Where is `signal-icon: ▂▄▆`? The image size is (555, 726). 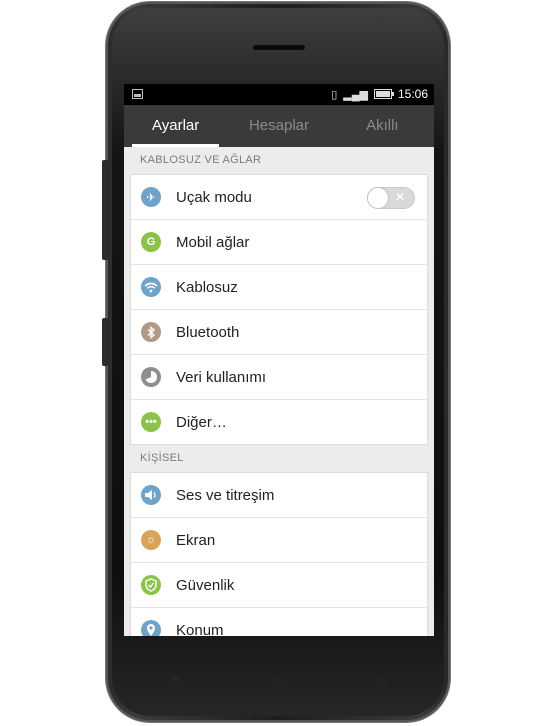
signal-icon: ▂▄▆ is located at coordinates (355, 94).